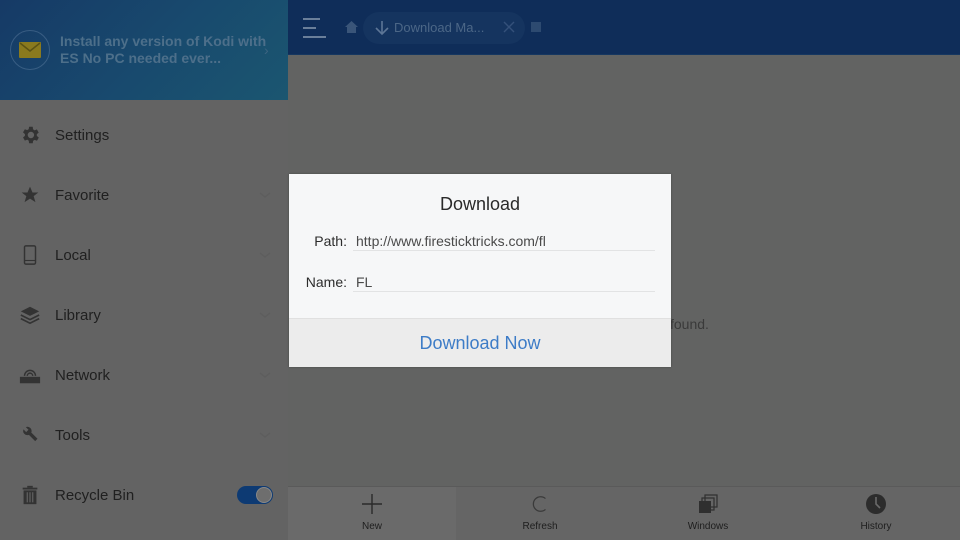 This screenshot has height=540, width=960. I want to click on trash-icon, so click(30, 495).